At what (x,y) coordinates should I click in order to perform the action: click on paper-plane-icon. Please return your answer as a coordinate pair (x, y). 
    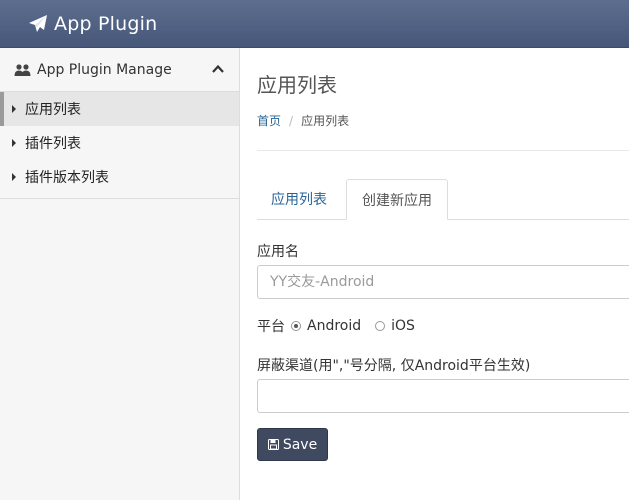
    Looking at the image, I should click on (38, 23).